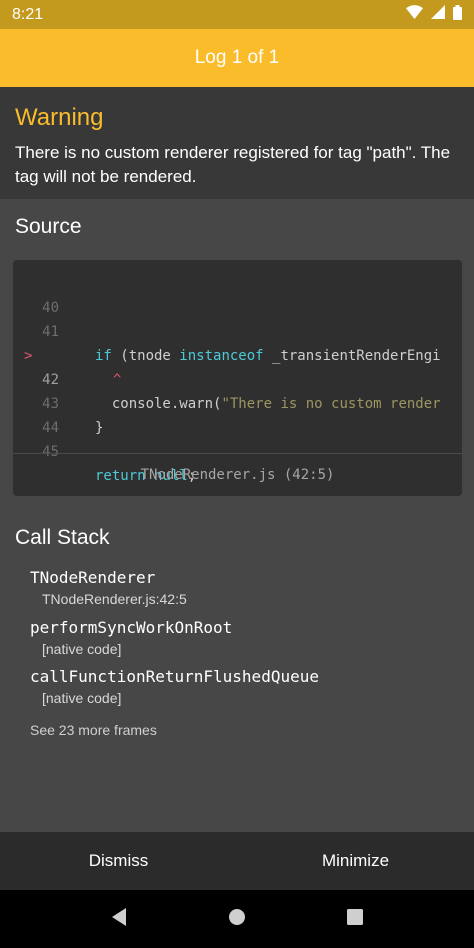 Image resolution: width=474 pixels, height=948 pixels. I want to click on code-line: 45 return null;, so click(104, 450).